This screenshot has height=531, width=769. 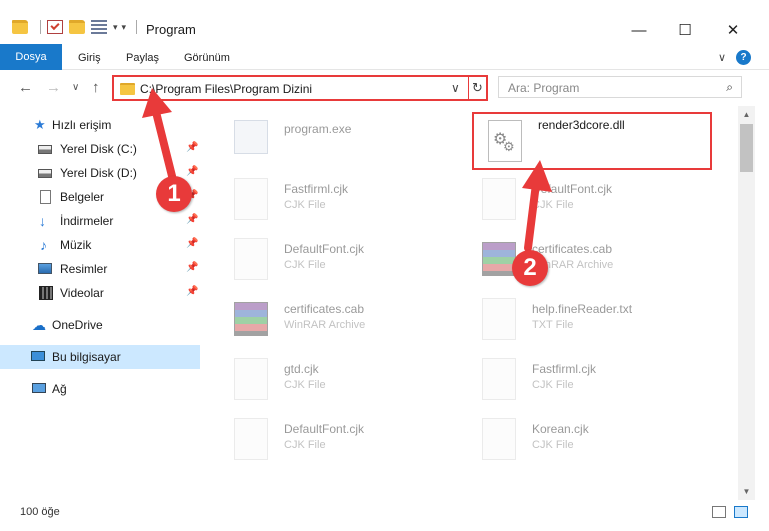 What do you see at coordinates (99, 27) in the screenshot?
I see `properties-icon` at bounding box center [99, 27].